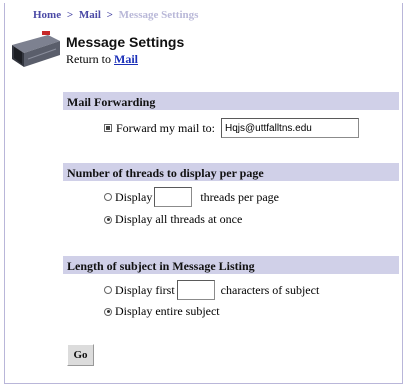  Describe the element at coordinates (90, 15) in the screenshot. I see `breadcrumb-mail: Mail` at that location.